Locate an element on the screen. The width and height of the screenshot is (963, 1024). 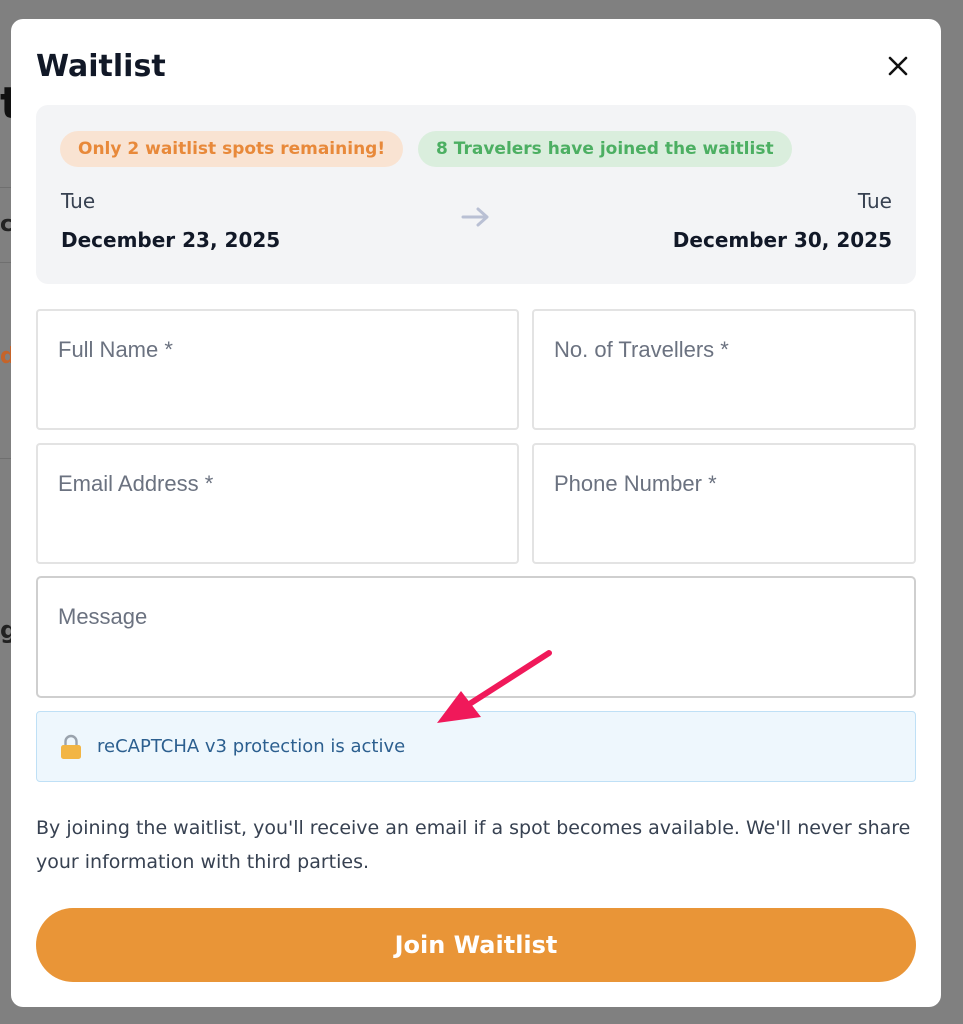
travellers-placeholder: No. of Travellers * is located at coordinates (641, 349).